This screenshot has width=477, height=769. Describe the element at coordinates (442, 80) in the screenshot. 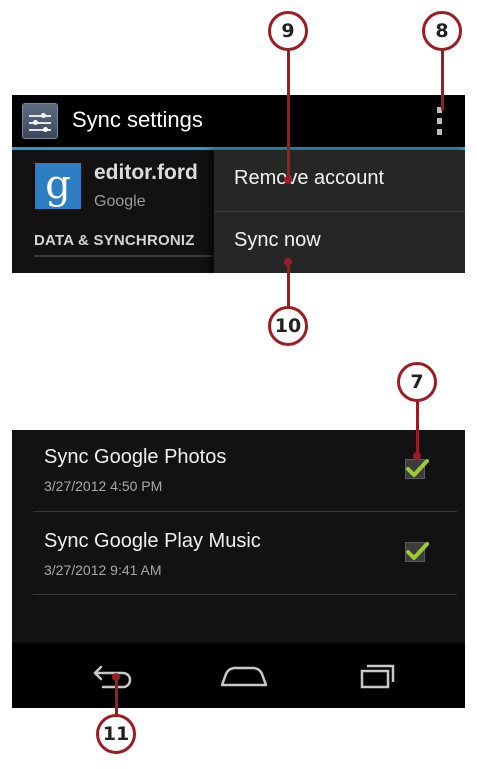

I see `callout-8-leader` at that location.